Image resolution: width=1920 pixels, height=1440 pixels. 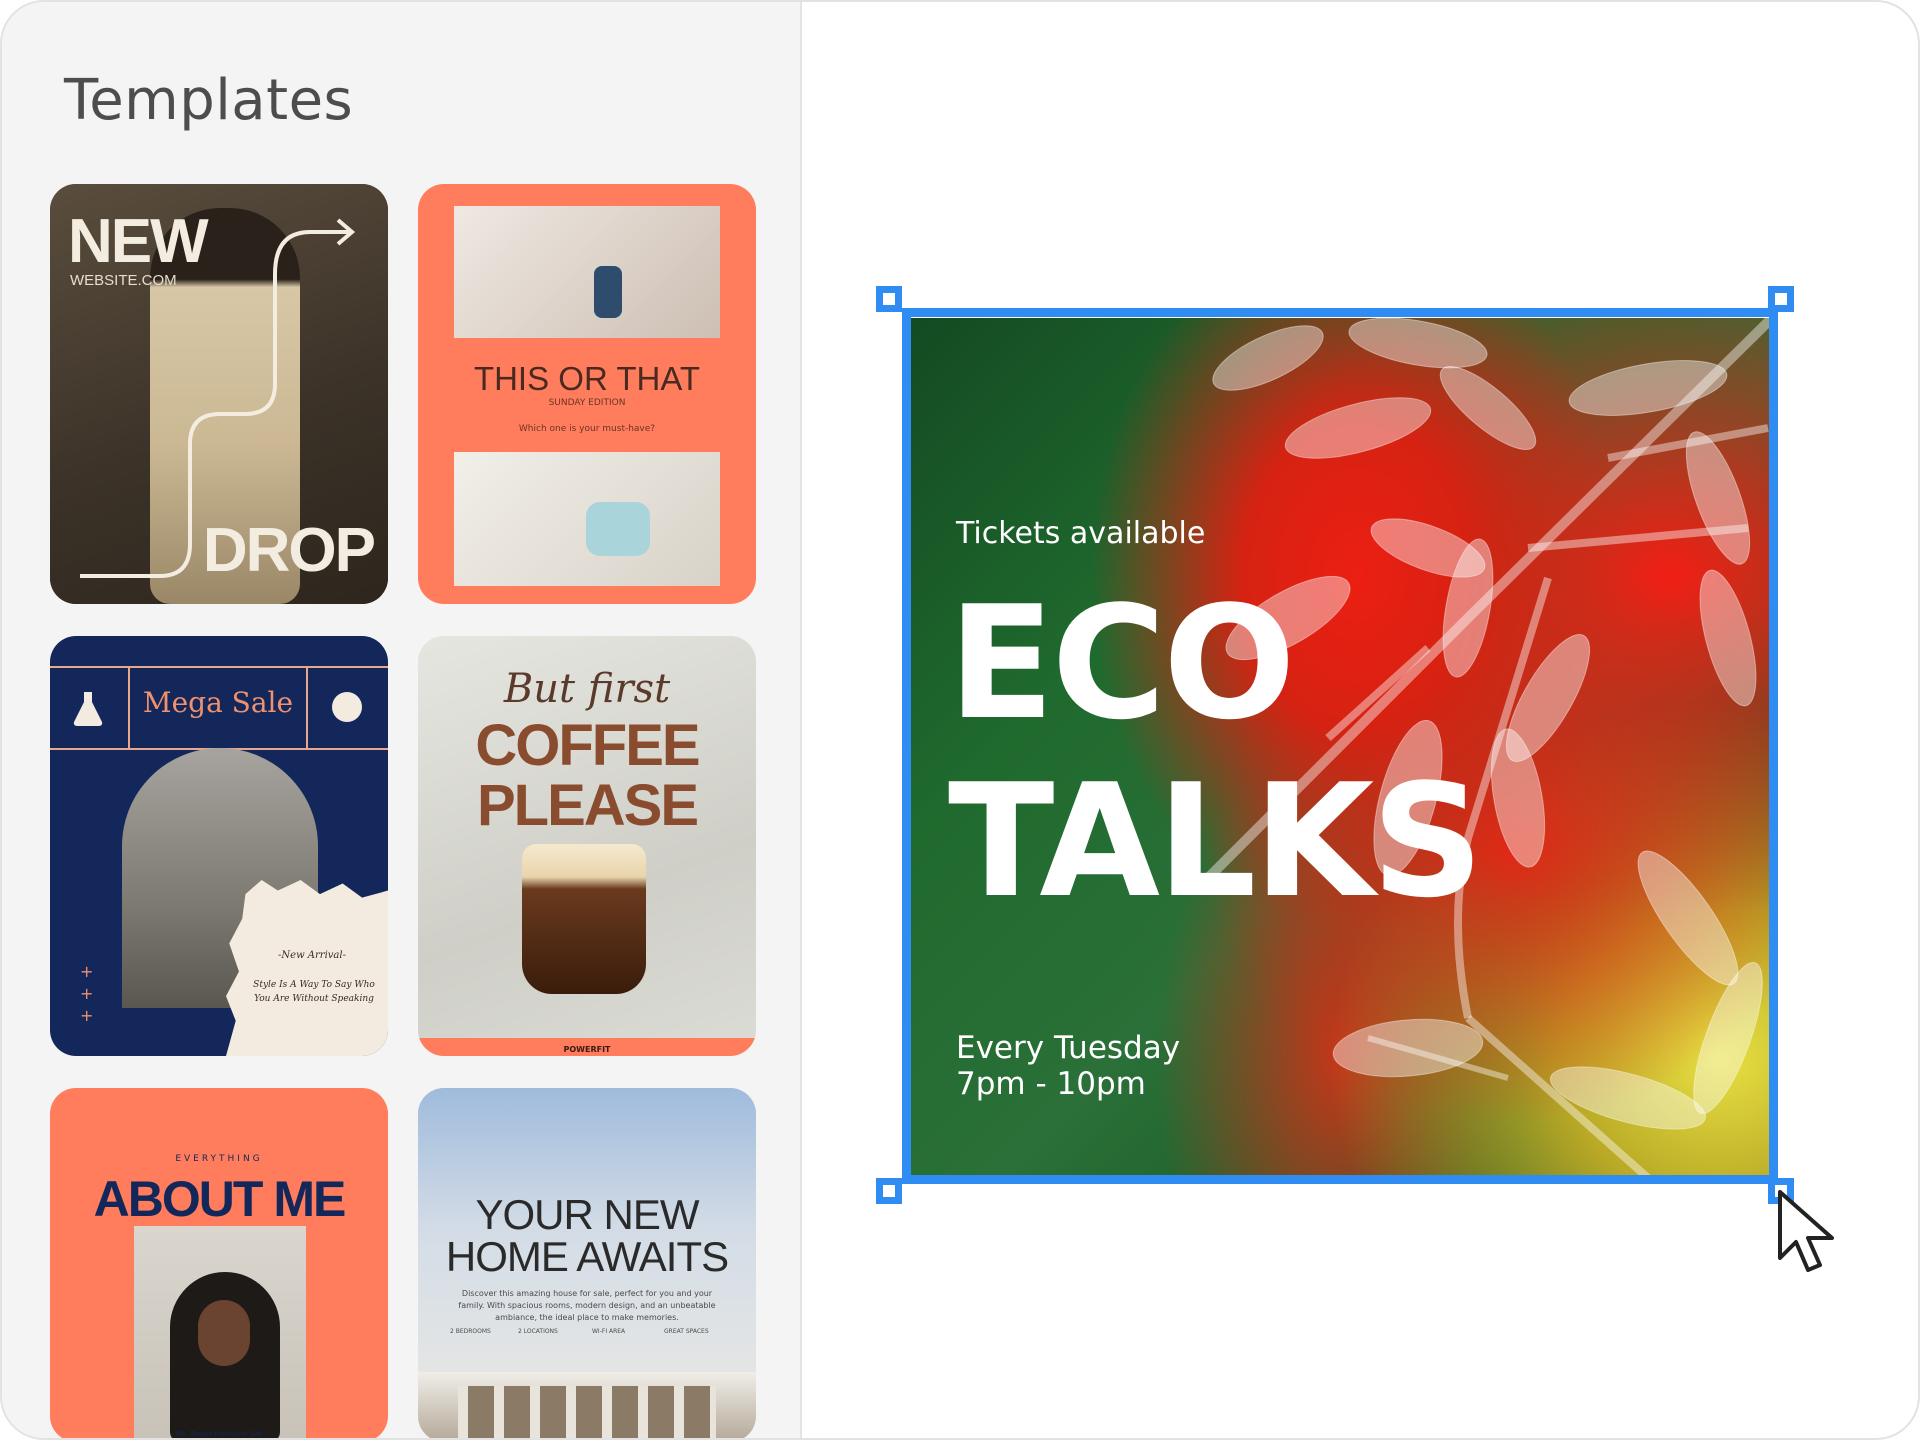 What do you see at coordinates (289, 550) in the screenshot?
I see `card-headline-2: DROP` at bounding box center [289, 550].